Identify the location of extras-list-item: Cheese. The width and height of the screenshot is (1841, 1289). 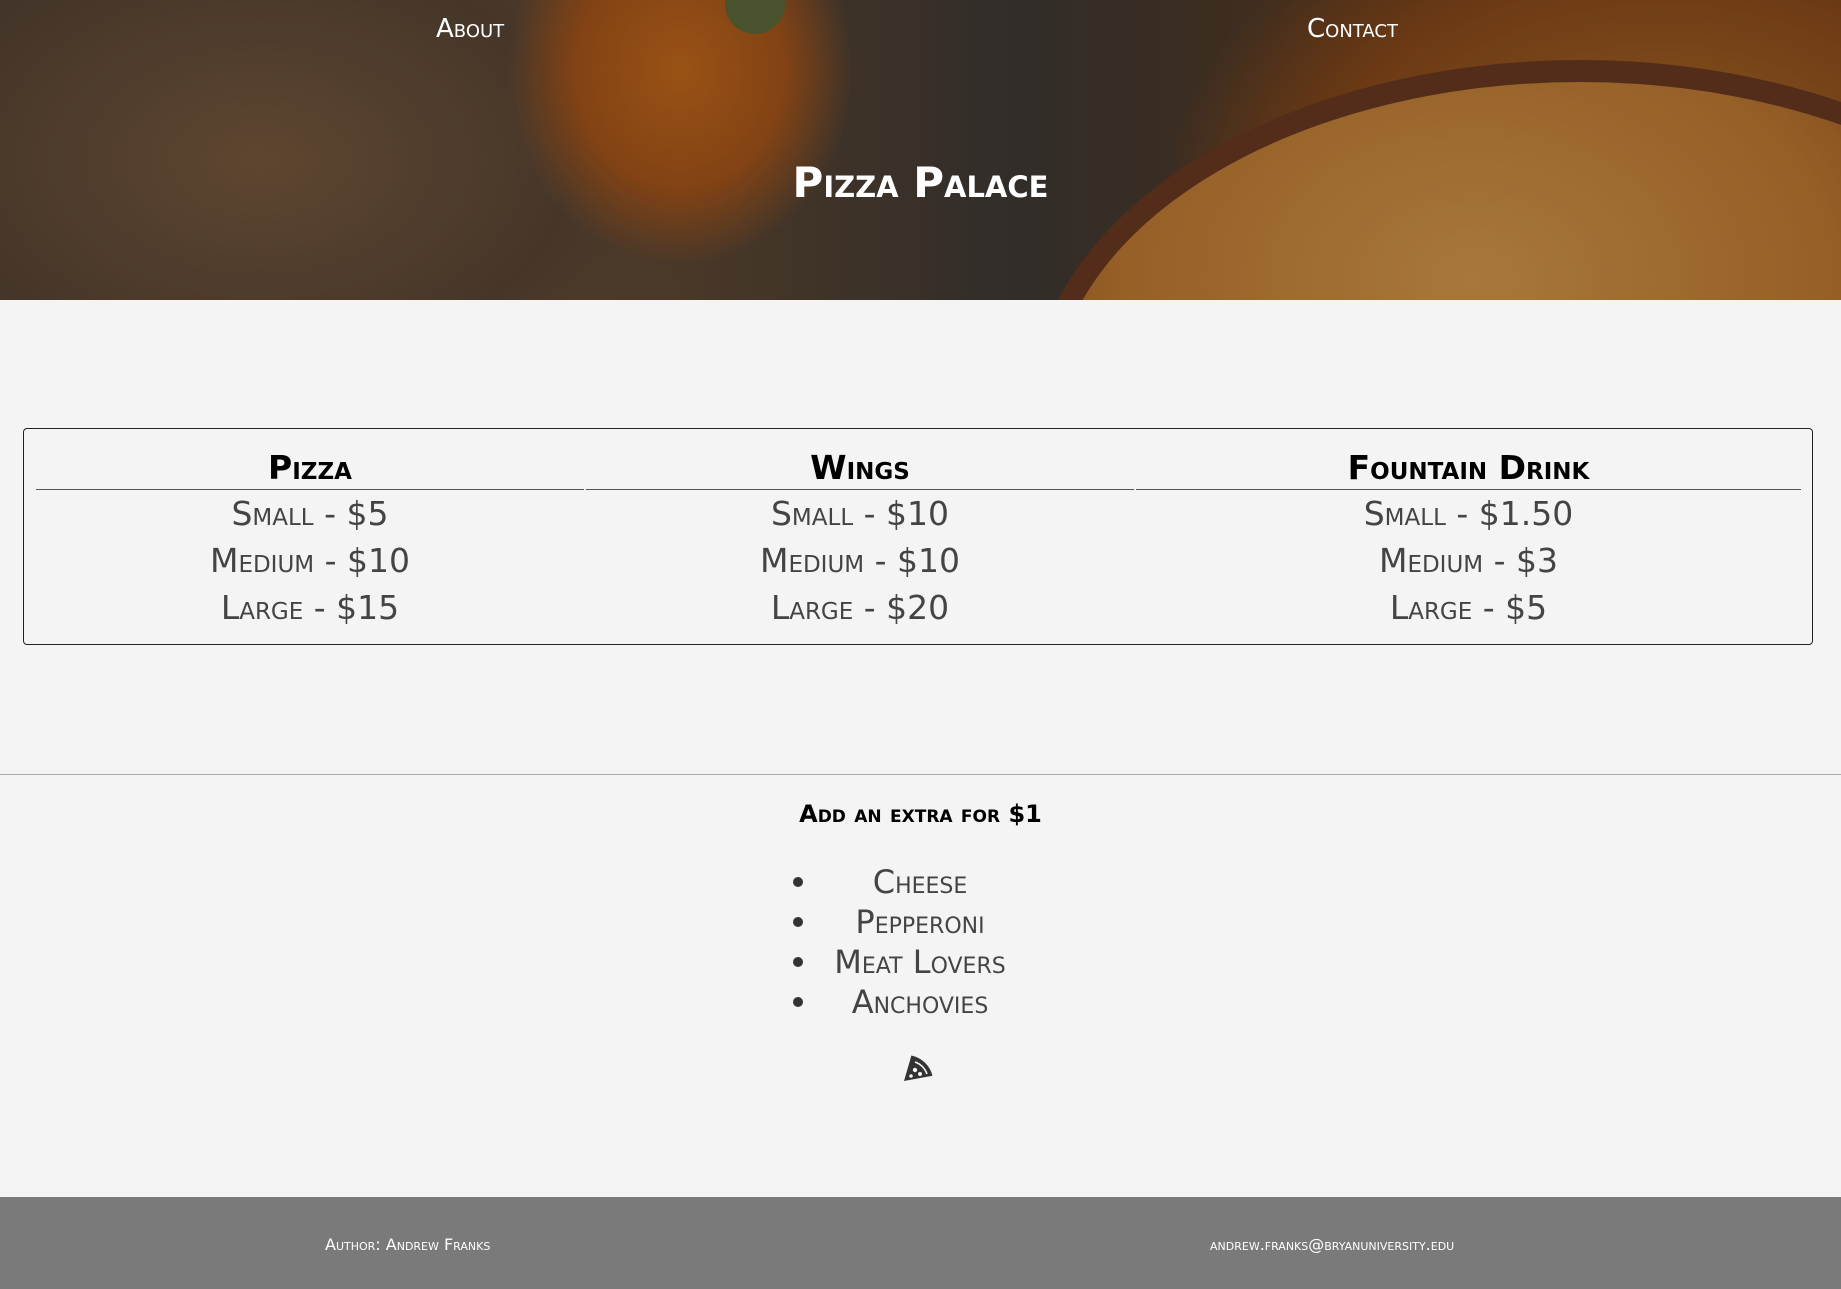
(920, 882).